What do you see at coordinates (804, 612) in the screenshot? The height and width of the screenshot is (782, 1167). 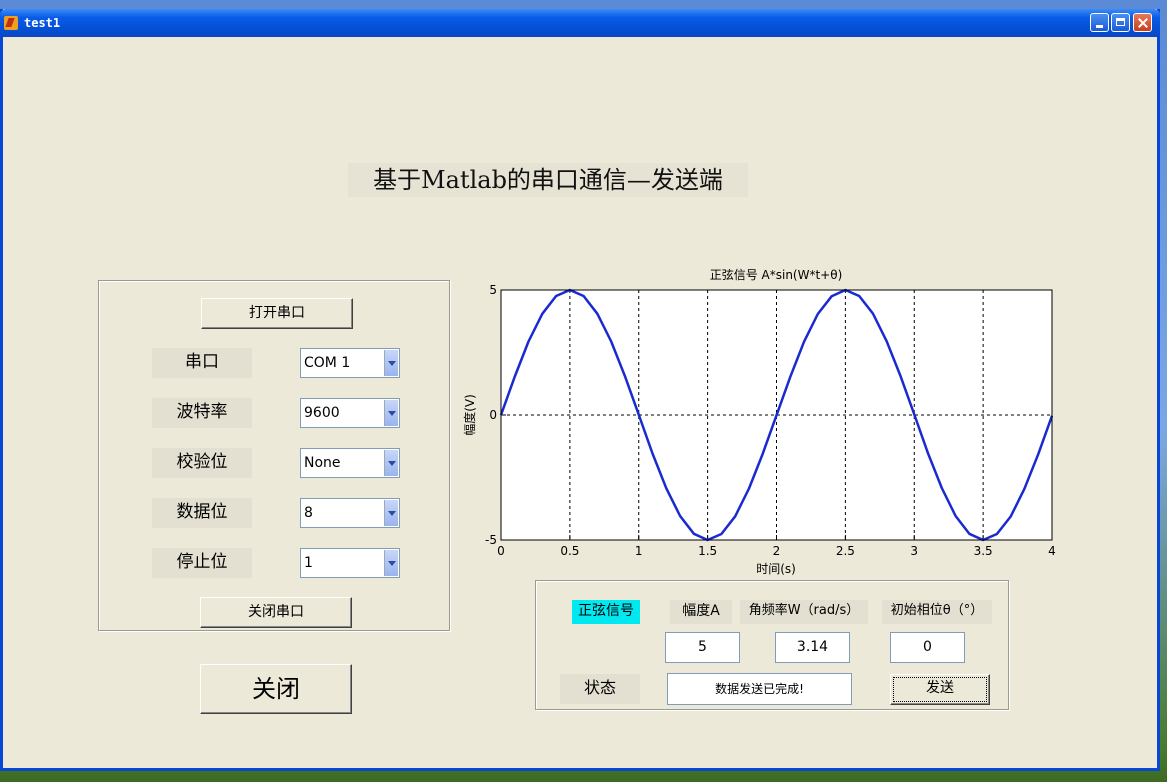 I see `angular-frequency-label: 角频率W（rad/s）` at bounding box center [804, 612].